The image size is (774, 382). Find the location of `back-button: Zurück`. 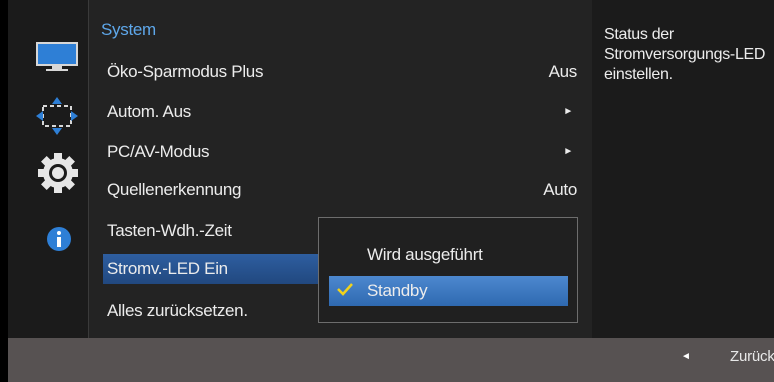

back-button: Zurück is located at coordinates (752, 356).